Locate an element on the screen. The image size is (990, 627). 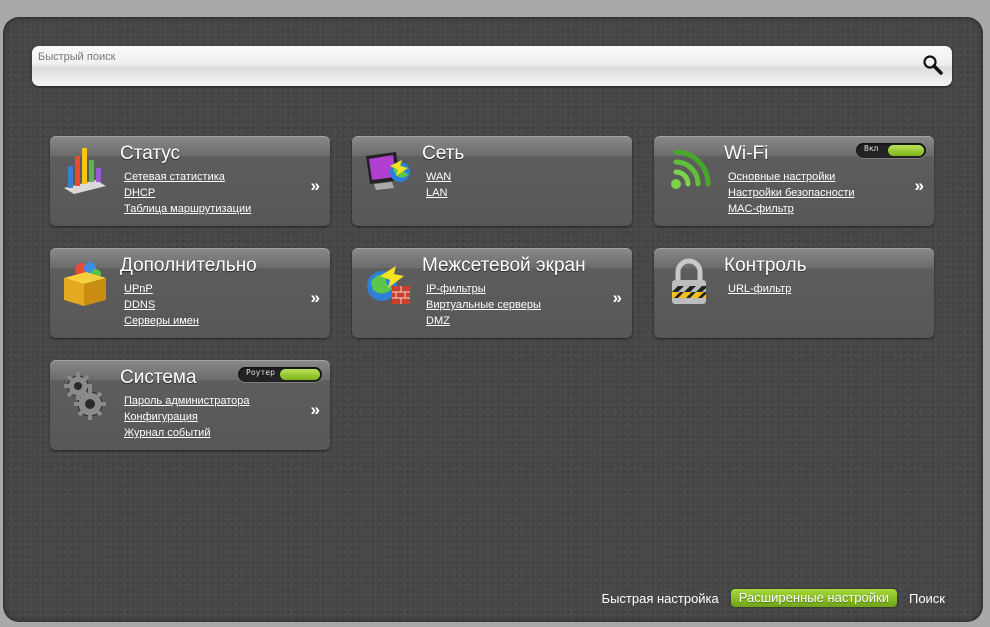
network-link-lan: LAN is located at coordinates (438, 193).